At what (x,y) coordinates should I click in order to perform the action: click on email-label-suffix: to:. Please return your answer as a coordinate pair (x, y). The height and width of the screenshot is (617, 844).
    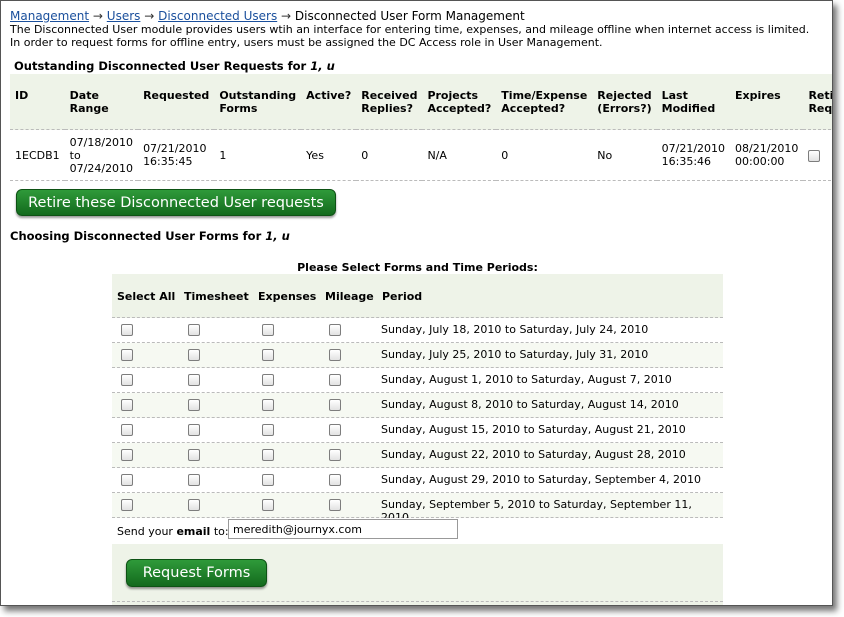
    Looking at the image, I should click on (219, 531).